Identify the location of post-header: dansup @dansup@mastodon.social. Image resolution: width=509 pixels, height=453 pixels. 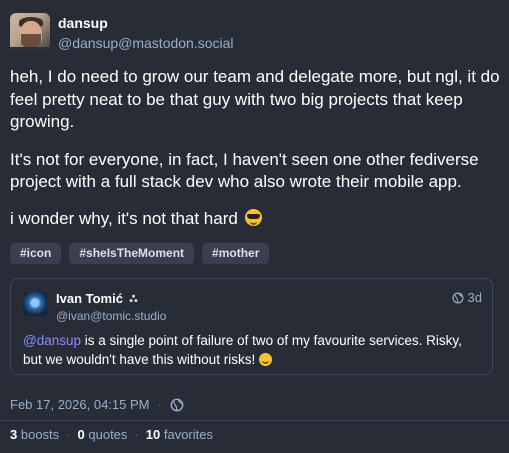
(122, 33).